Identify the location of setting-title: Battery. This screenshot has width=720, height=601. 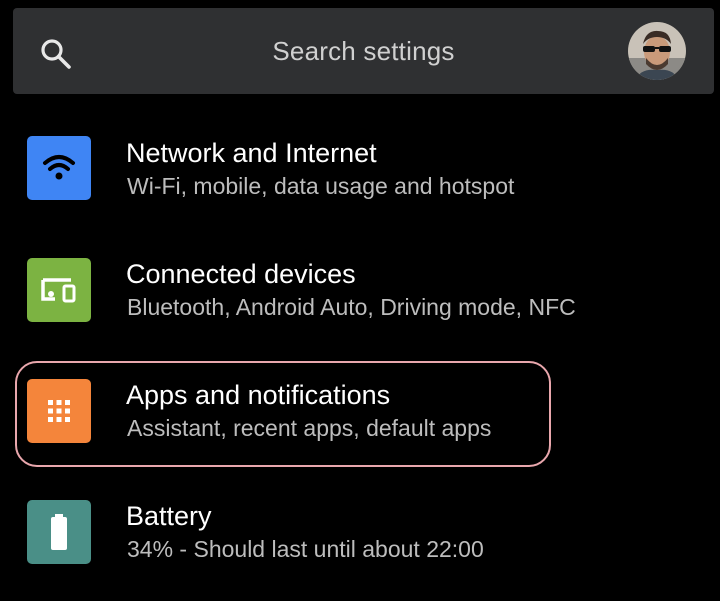
(169, 516).